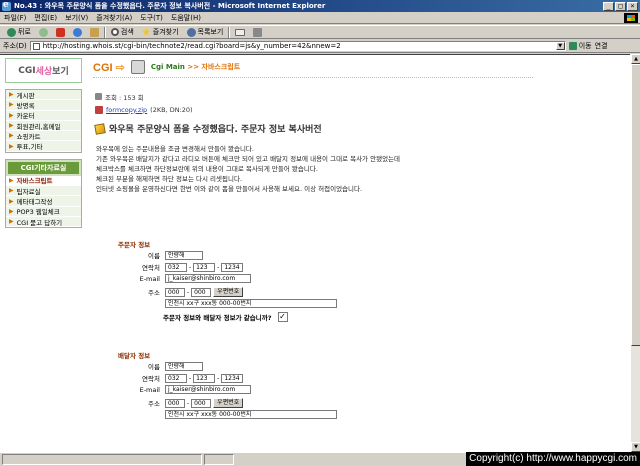  What do you see at coordinates (635, 205) in the screenshot?
I see `scroll-thumb` at bounding box center [635, 205].